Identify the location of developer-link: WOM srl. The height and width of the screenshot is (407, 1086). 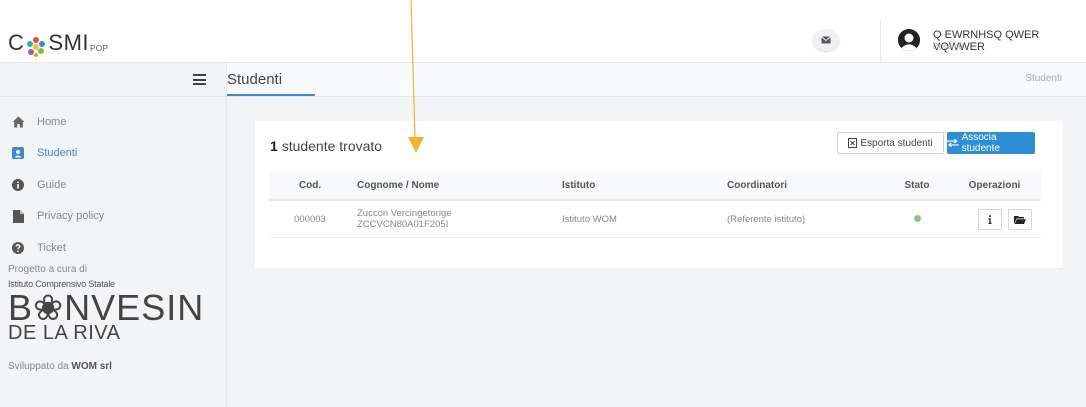
(91, 366).